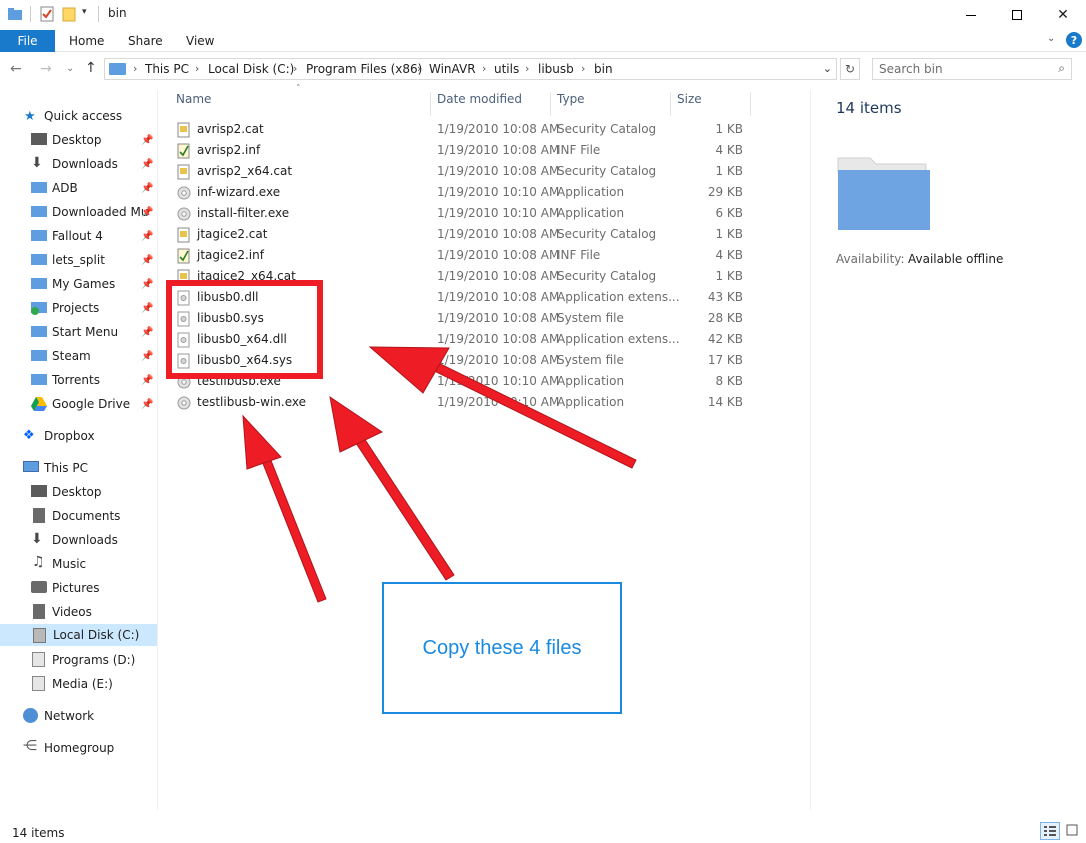 This screenshot has width=1086, height=843. Describe the element at coordinates (1017, 15) in the screenshot. I see `maximize-button` at that location.